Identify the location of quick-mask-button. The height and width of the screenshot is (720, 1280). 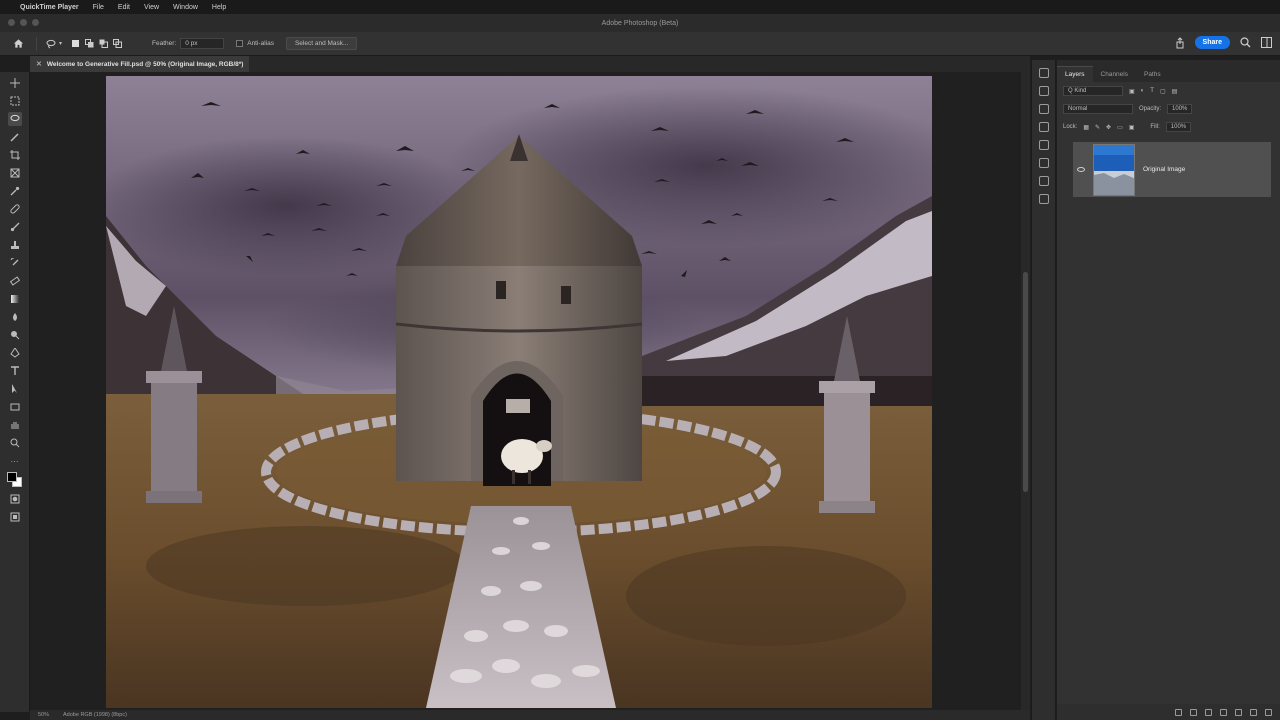
(15, 499).